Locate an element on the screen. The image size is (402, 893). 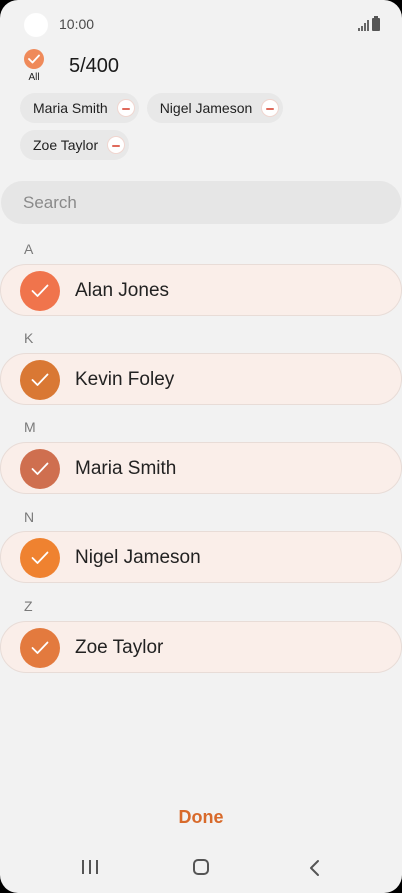
search-bar is located at coordinates (201, 202).